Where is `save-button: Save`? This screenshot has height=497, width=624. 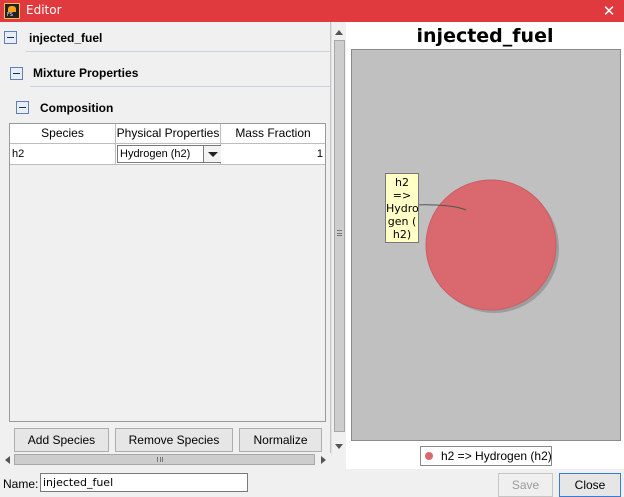
save-button: Save is located at coordinates (525, 485).